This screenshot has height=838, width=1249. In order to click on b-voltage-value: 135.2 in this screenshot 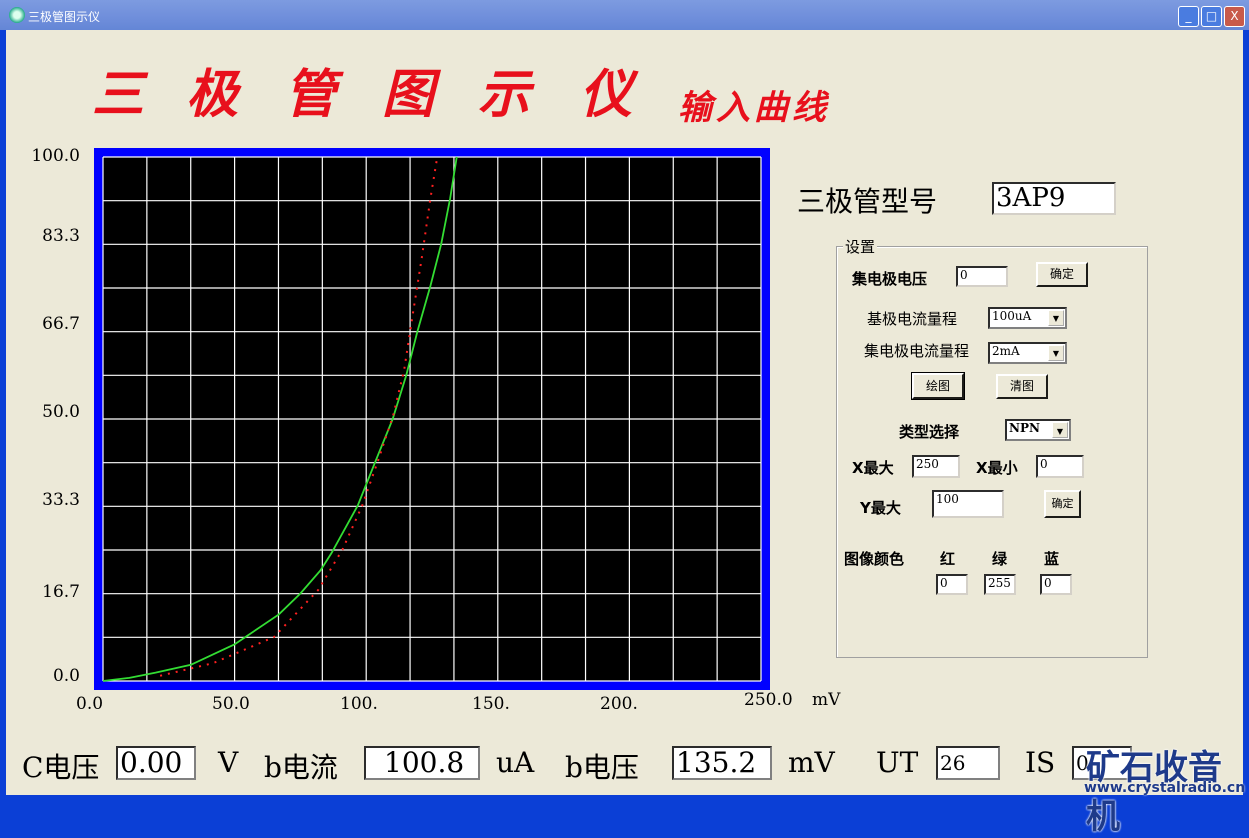, I will do `click(722, 763)`.